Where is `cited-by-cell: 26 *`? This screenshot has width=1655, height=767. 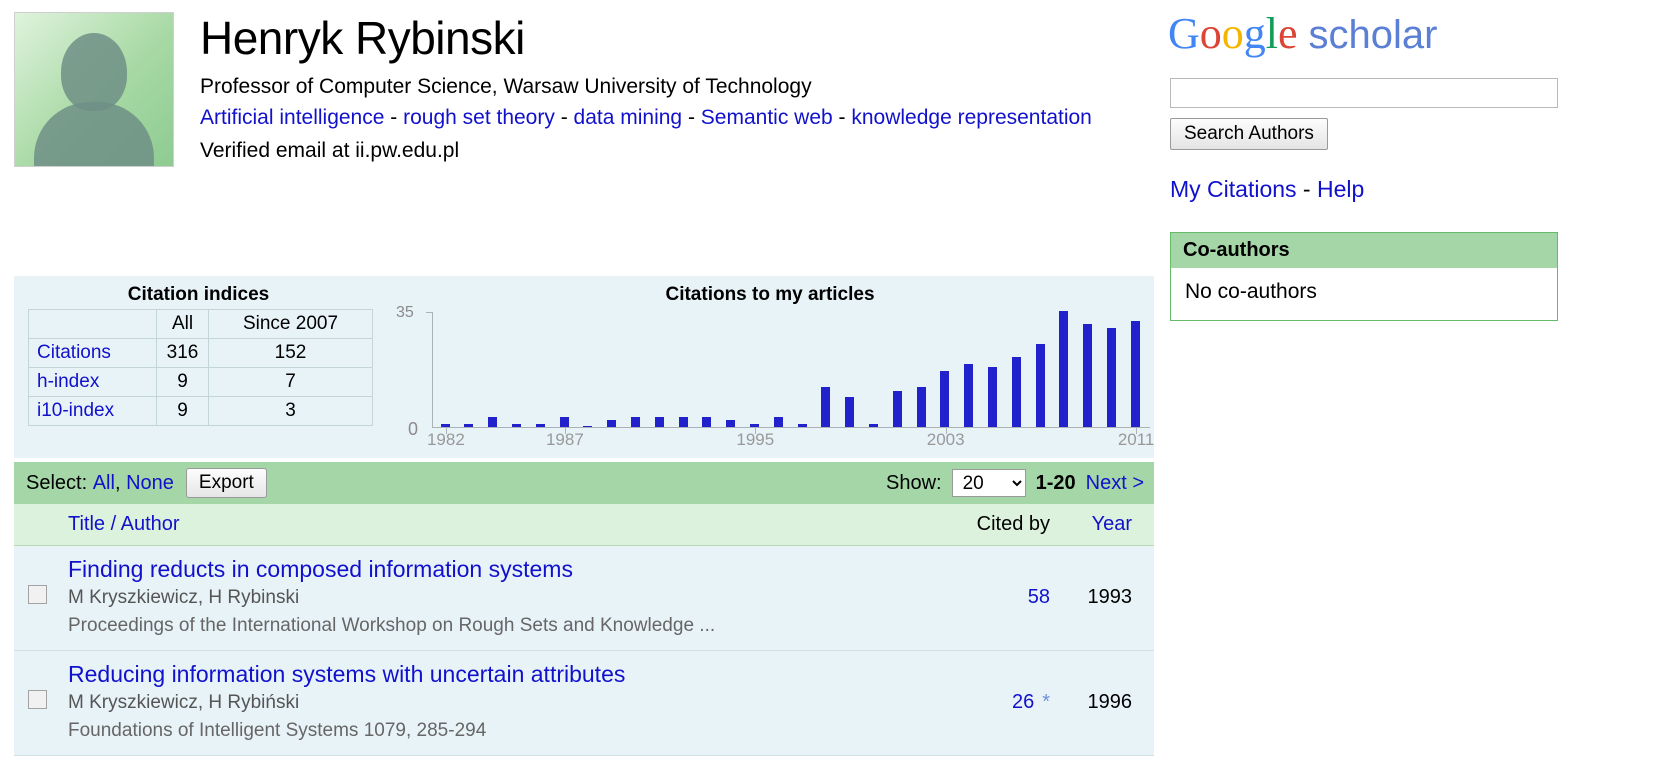 cited-by-cell: 26 * is located at coordinates (1008, 703).